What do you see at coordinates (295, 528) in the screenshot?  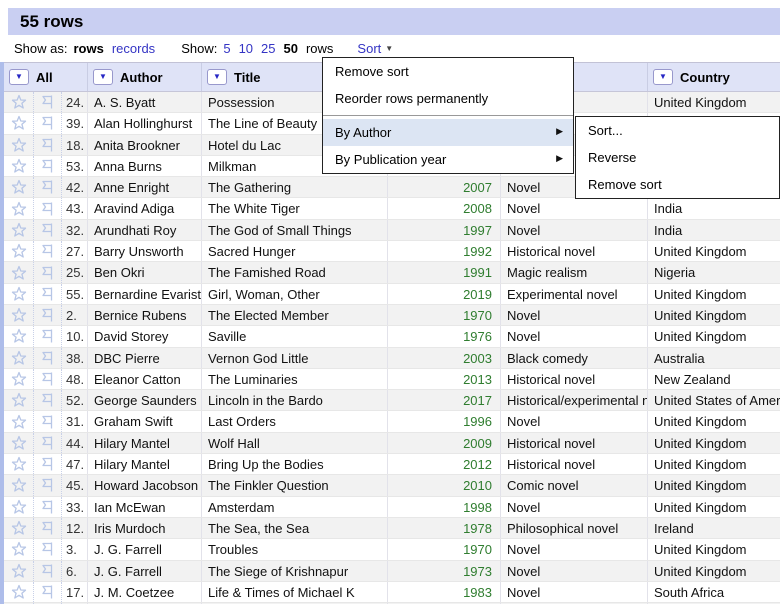 I see `cell-title: The Sea, the Sea` at bounding box center [295, 528].